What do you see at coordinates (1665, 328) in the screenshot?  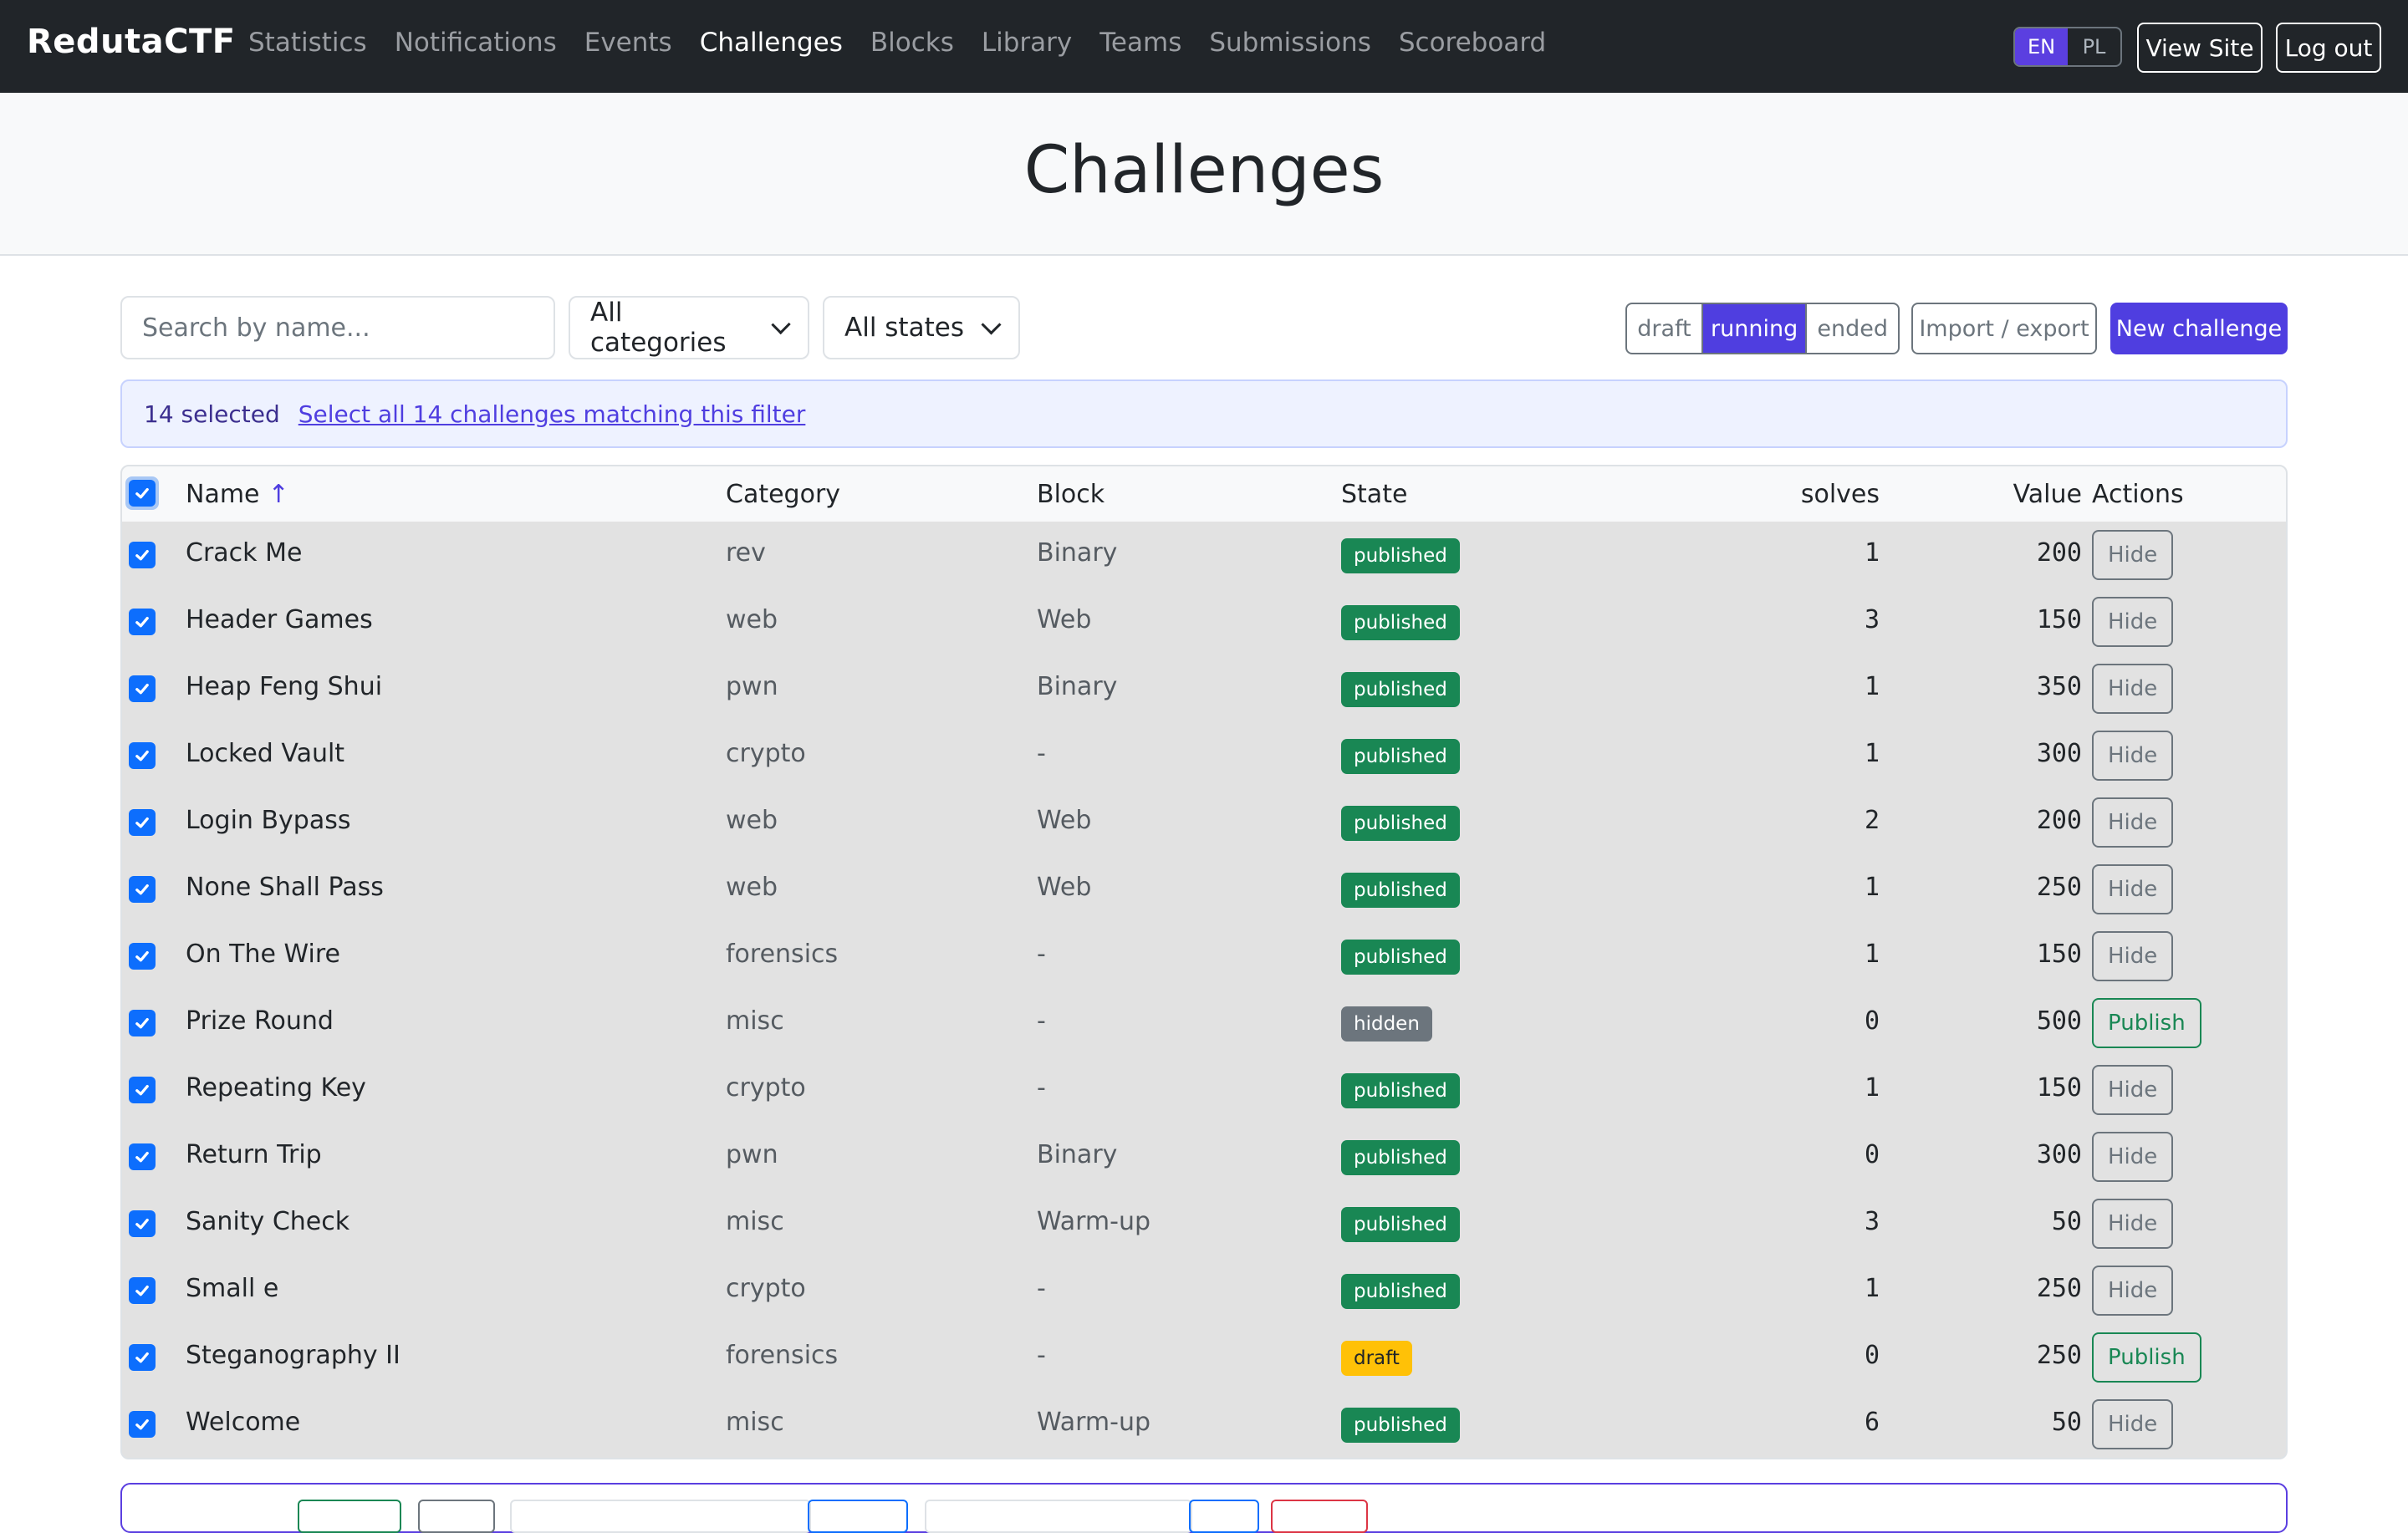 I see `state-draft-button: draft` at bounding box center [1665, 328].